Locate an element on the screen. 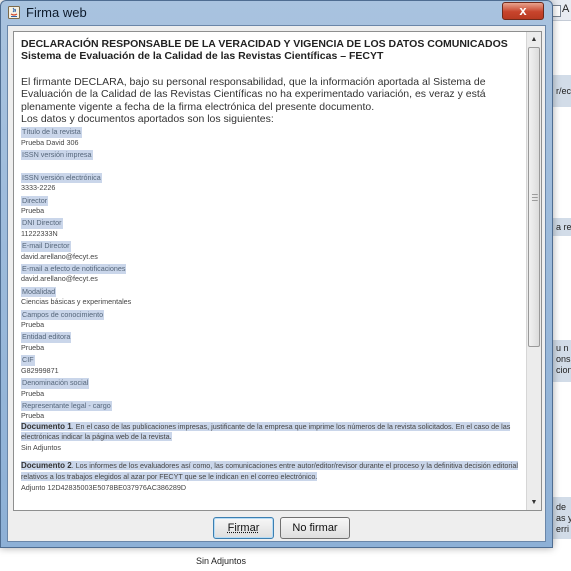  field-label: ISSN versión electrónica is located at coordinates (61, 178).